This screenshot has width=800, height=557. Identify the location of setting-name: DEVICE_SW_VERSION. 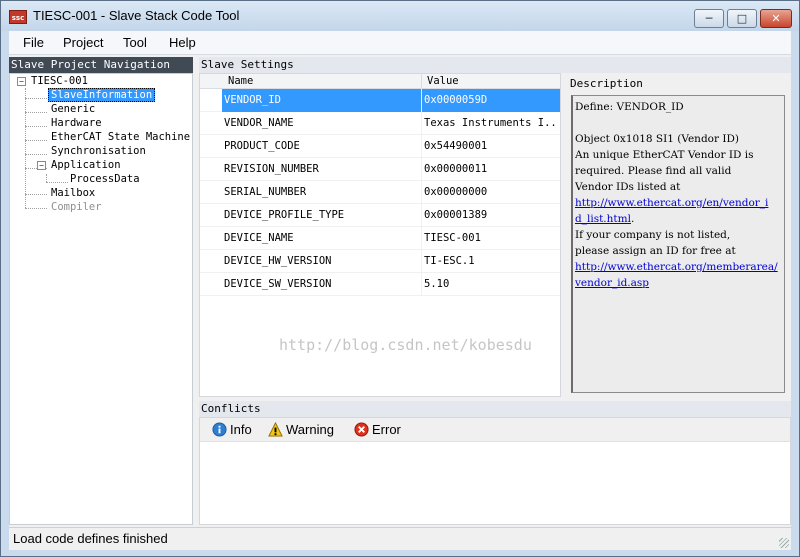
(278, 284).